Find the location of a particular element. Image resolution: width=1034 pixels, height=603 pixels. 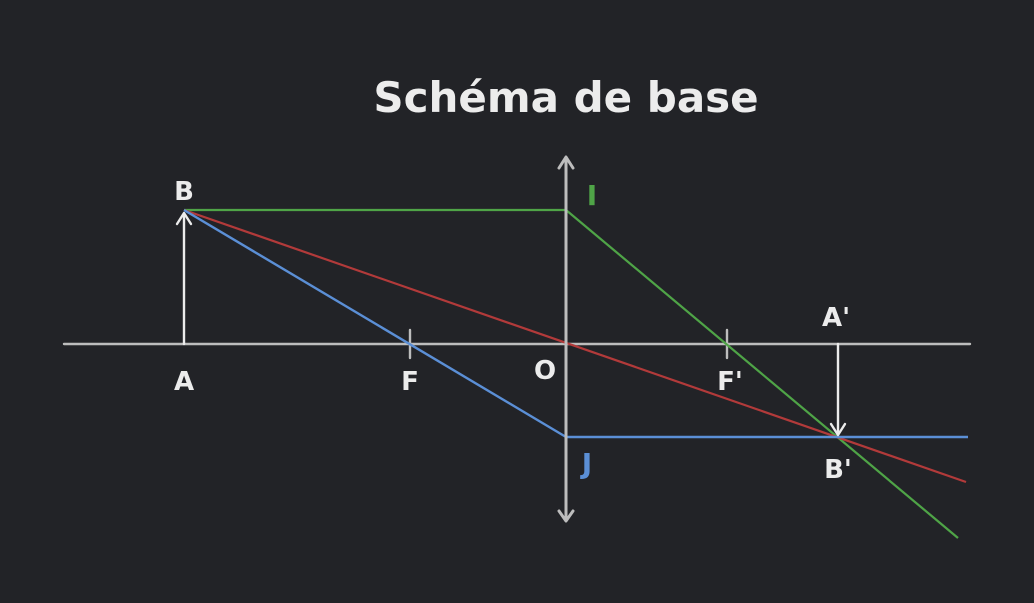

label-b: B is located at coordinates (184, 192).